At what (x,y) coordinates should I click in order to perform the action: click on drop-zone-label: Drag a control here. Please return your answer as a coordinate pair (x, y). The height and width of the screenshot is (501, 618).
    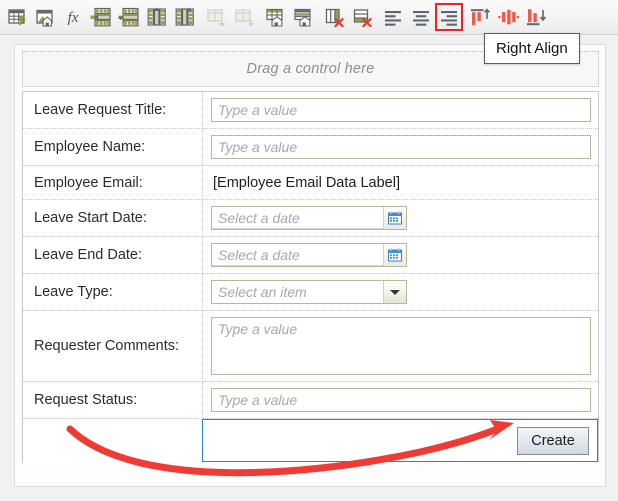
    Looking at the image, I should click on (310, 69).